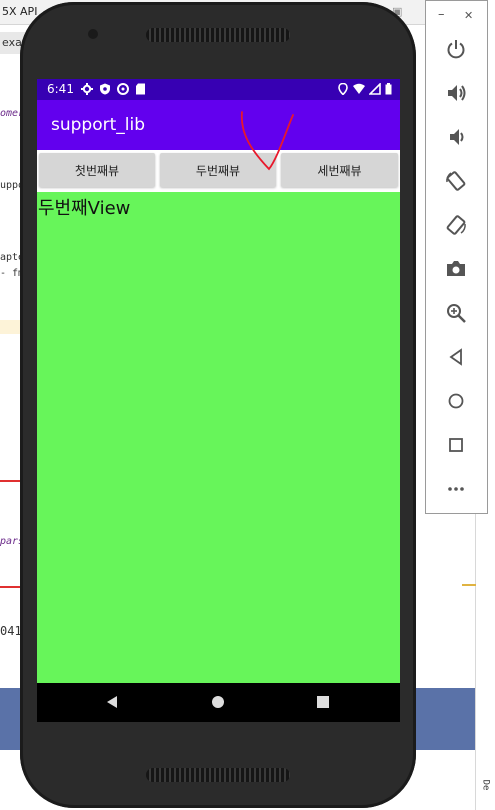 Image resolution: width=495 pixels, height=810 pixels. Describe the element at coordinates (105, 89) in the screenshot. I see `shield-icon` at that location.